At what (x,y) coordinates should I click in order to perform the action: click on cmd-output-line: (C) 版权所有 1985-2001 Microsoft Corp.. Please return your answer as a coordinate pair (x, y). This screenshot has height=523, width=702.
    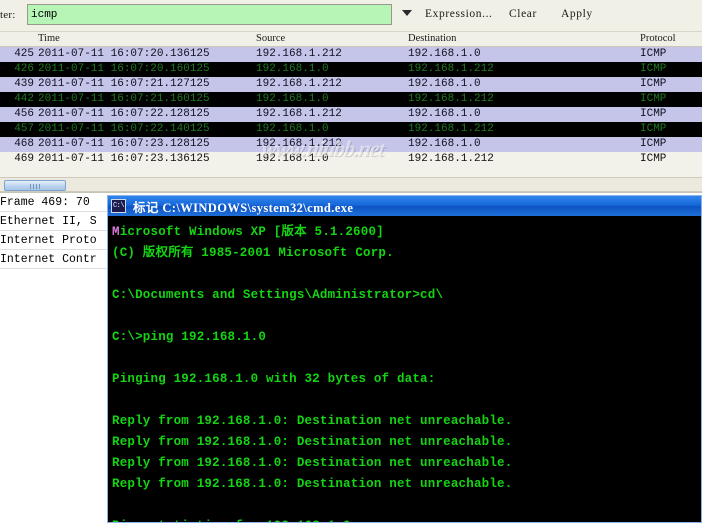
    Looking at the image, I should click on (253, 253).